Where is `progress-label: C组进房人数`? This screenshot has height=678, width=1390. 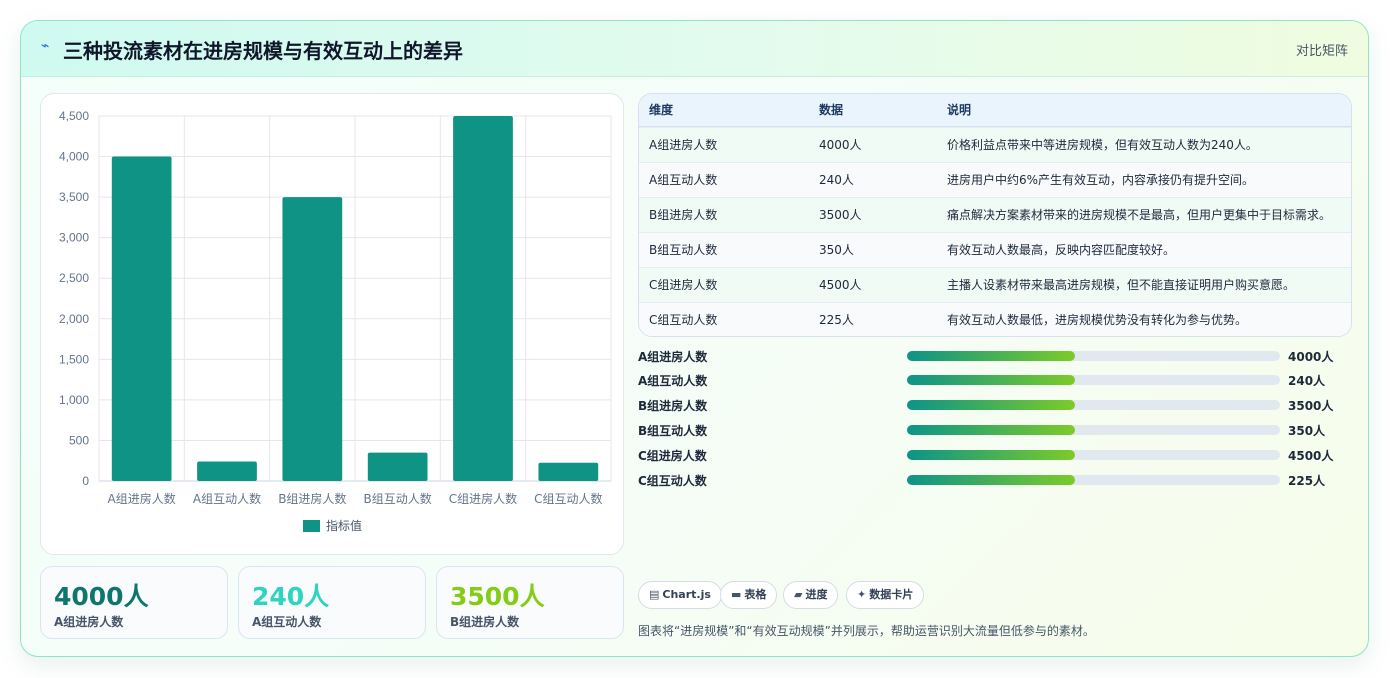 progress-label: C组进房人数 is located at coordinates (672, 456).